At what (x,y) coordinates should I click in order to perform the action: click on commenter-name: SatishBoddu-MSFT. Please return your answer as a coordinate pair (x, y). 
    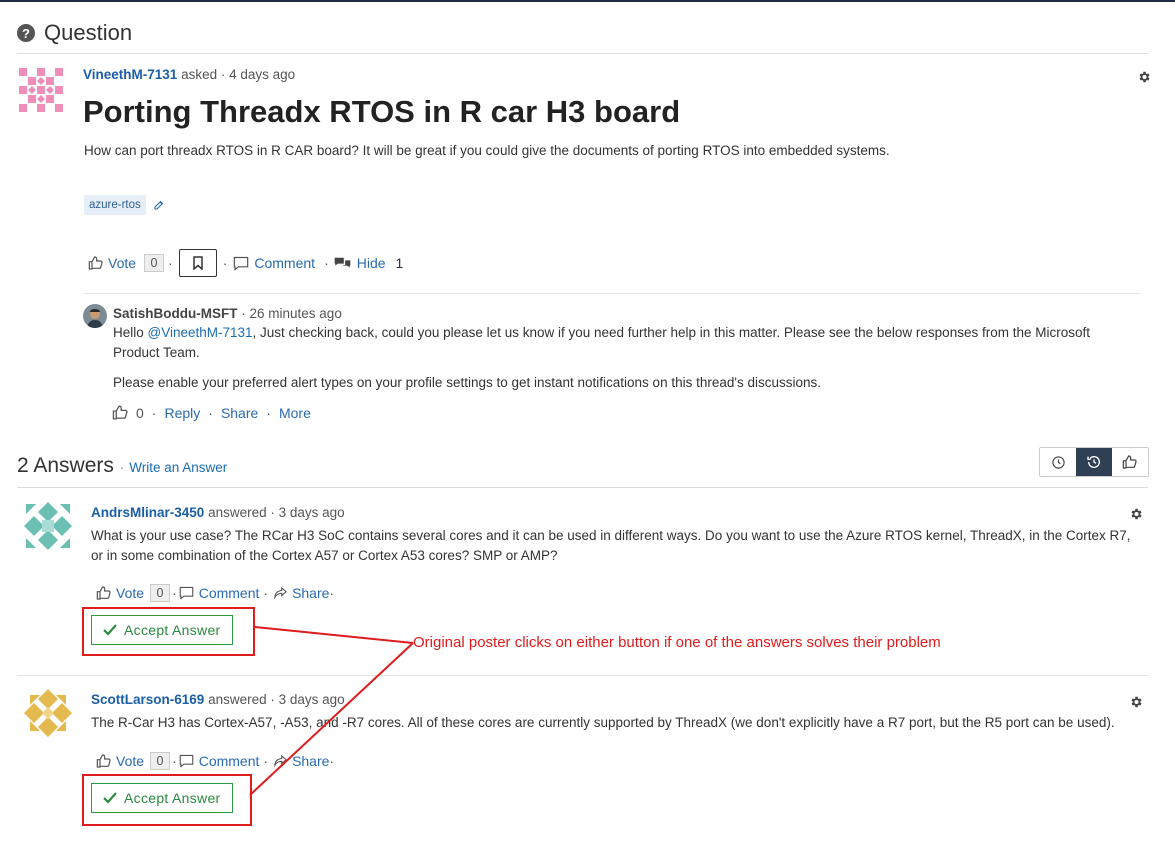
    Looking at the image, I should click on (175, 313).